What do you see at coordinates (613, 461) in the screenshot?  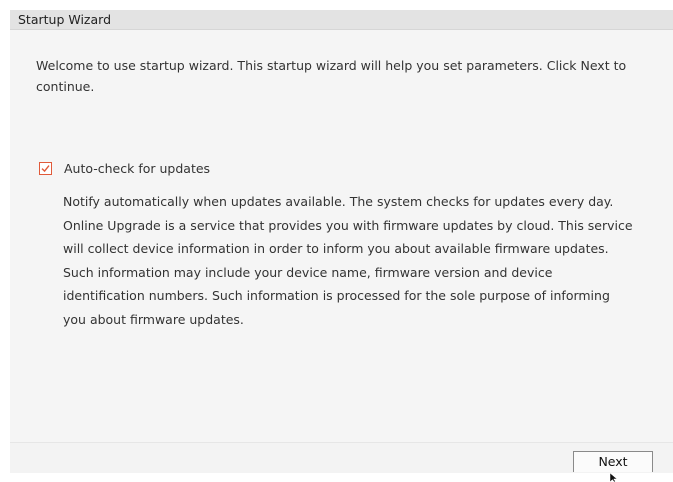 I see `next-button: Next` at bounding box center [613, 461].